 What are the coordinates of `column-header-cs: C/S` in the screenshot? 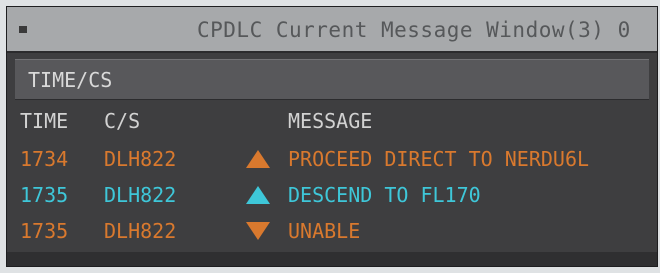 It's located at (122, 121).